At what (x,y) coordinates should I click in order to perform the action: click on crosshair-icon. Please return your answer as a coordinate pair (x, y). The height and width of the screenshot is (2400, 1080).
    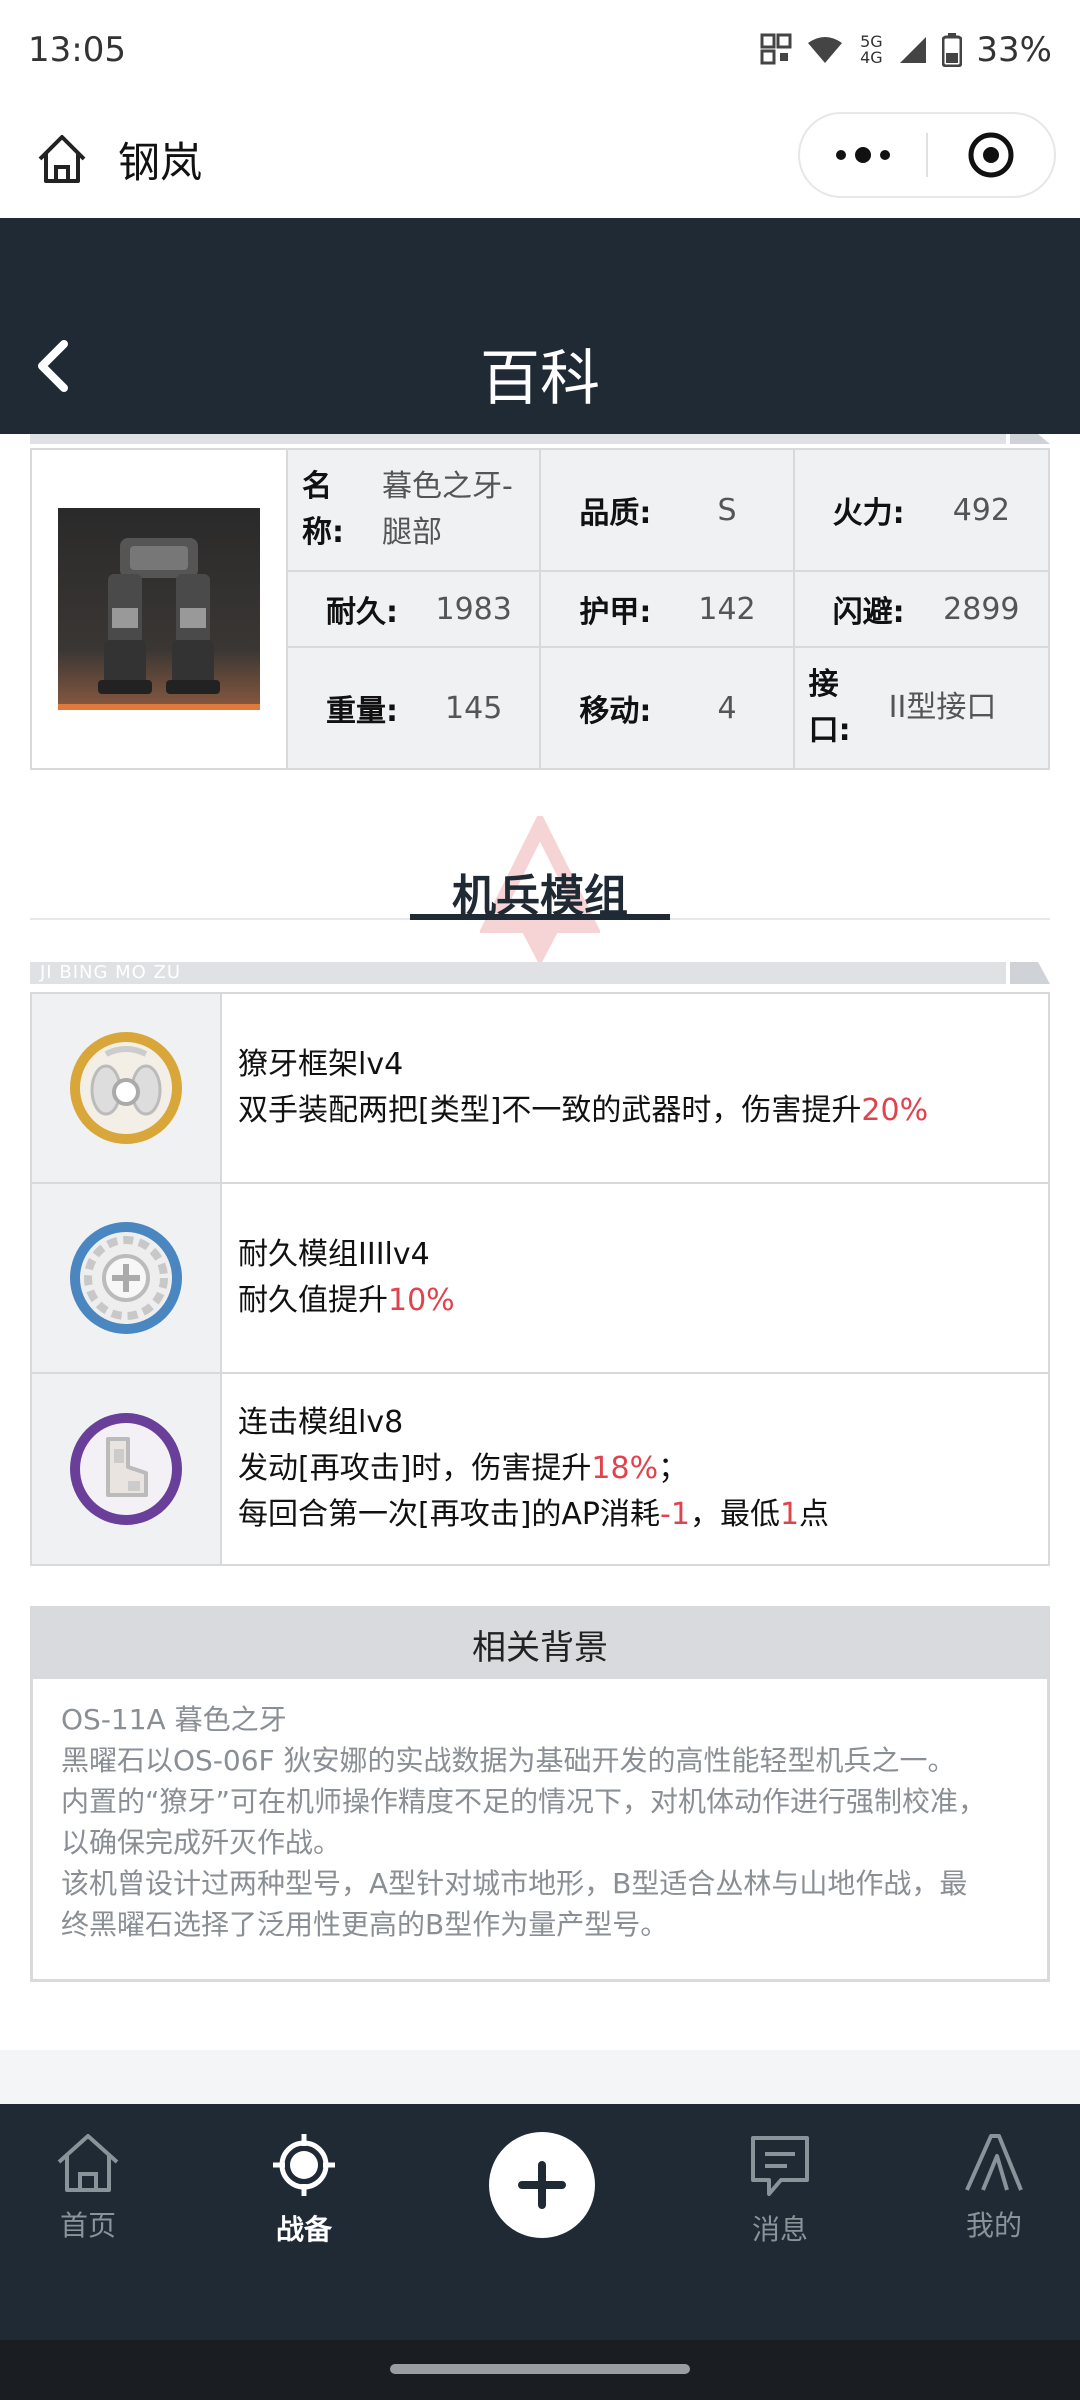
    Looking at the image, I should click on (304, 2165).